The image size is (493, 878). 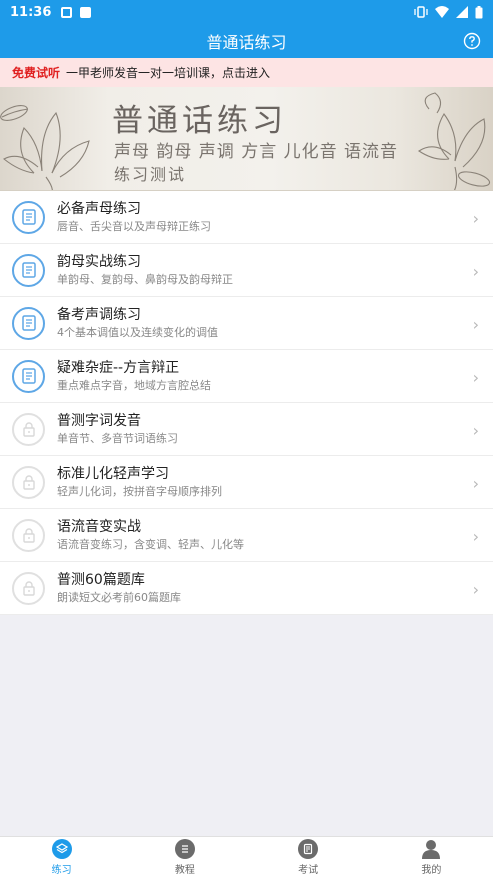 What do you see at coordinates (99, 314) in the screenshot?
I see `lesson-title: 备考声调练习` at bounding box center [99, 314].